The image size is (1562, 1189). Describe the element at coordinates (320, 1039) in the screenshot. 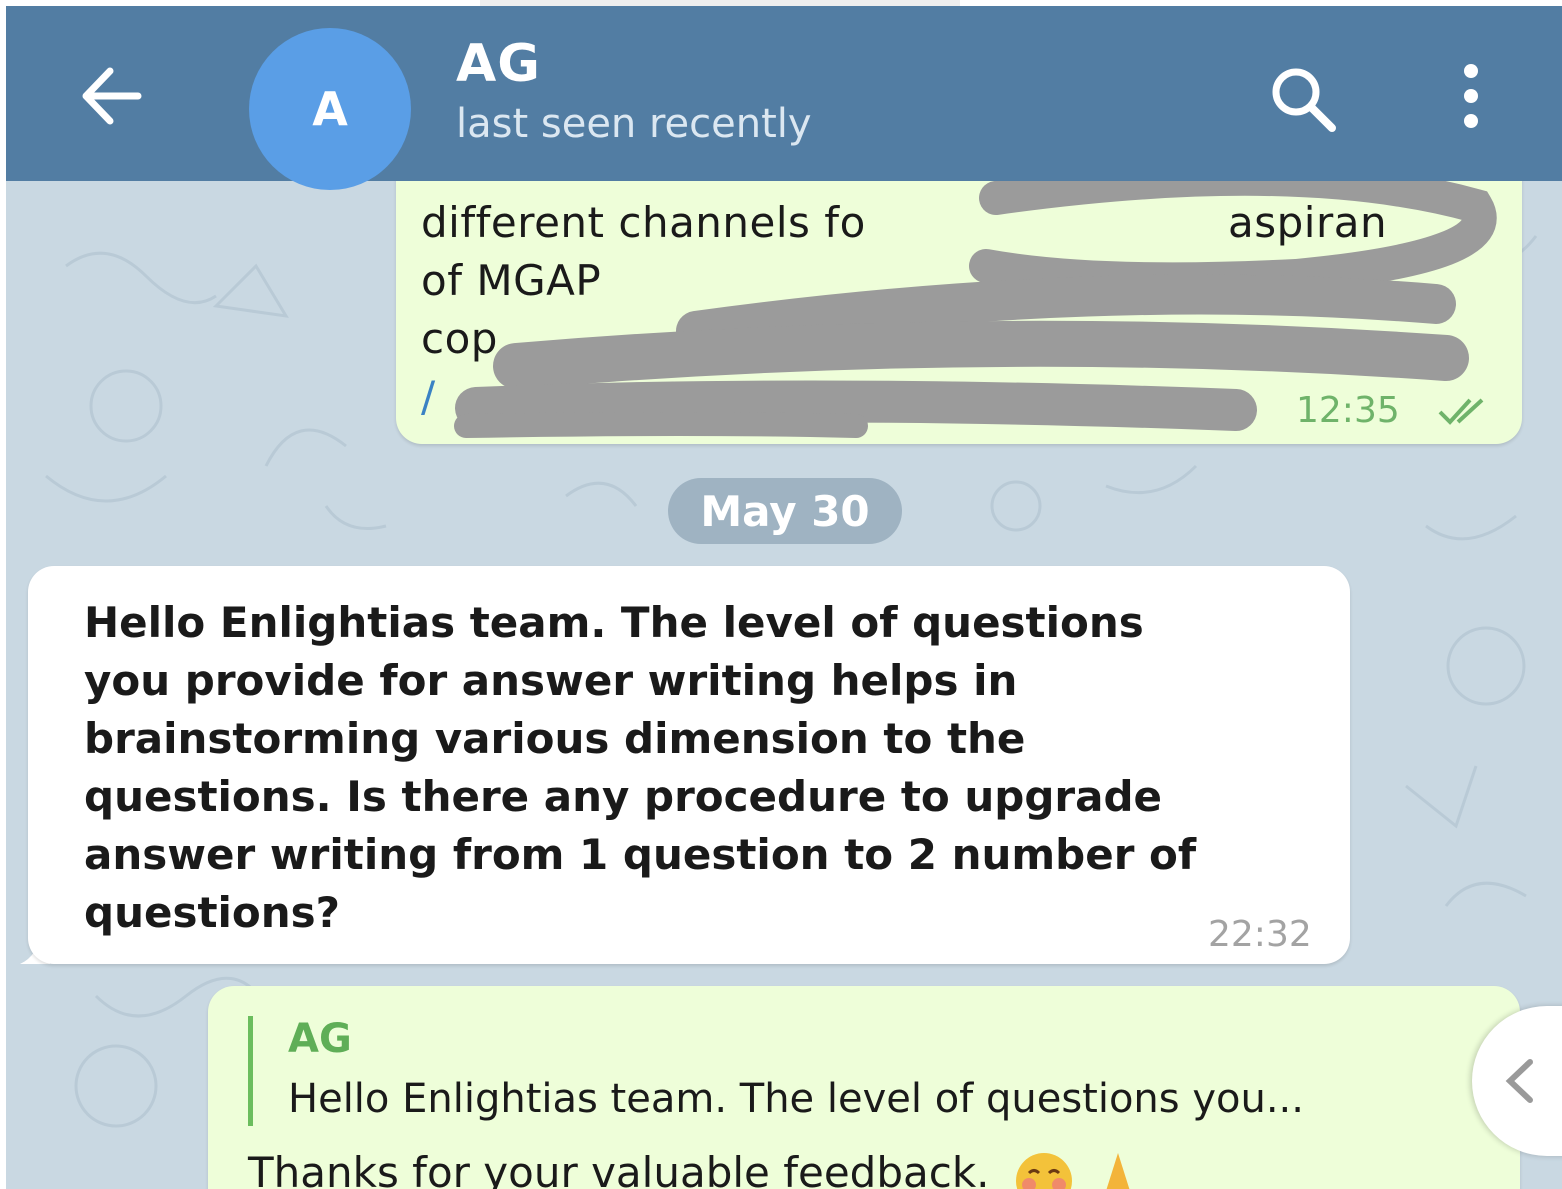

I see `reply-author: AG` at that location.